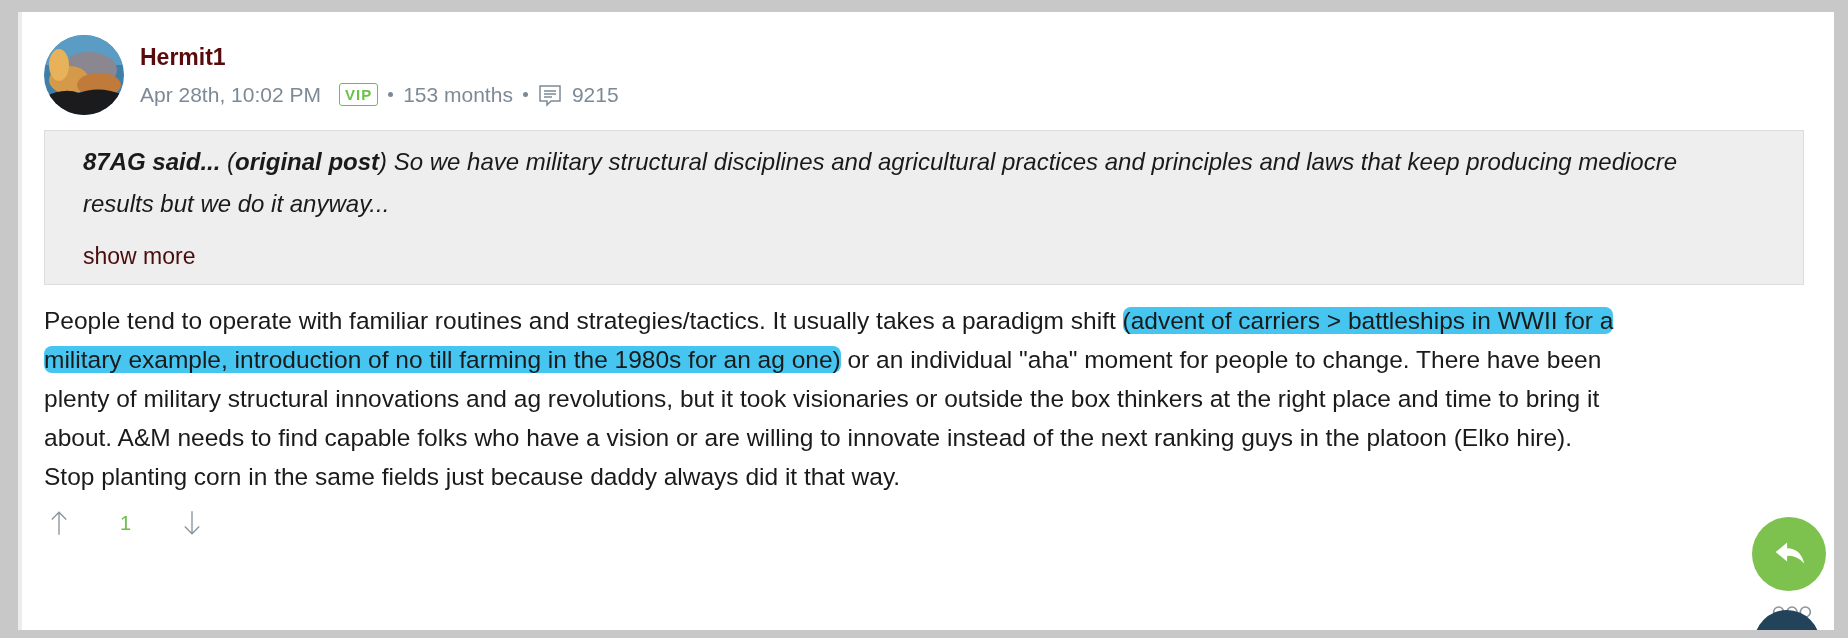 Image resolution: width=1848 pixels, height=638 pixels. What do you see at coordinates (379, 57) in the screenshot?
I see `author-name: Hermit1` at bounding box center [379, 57].